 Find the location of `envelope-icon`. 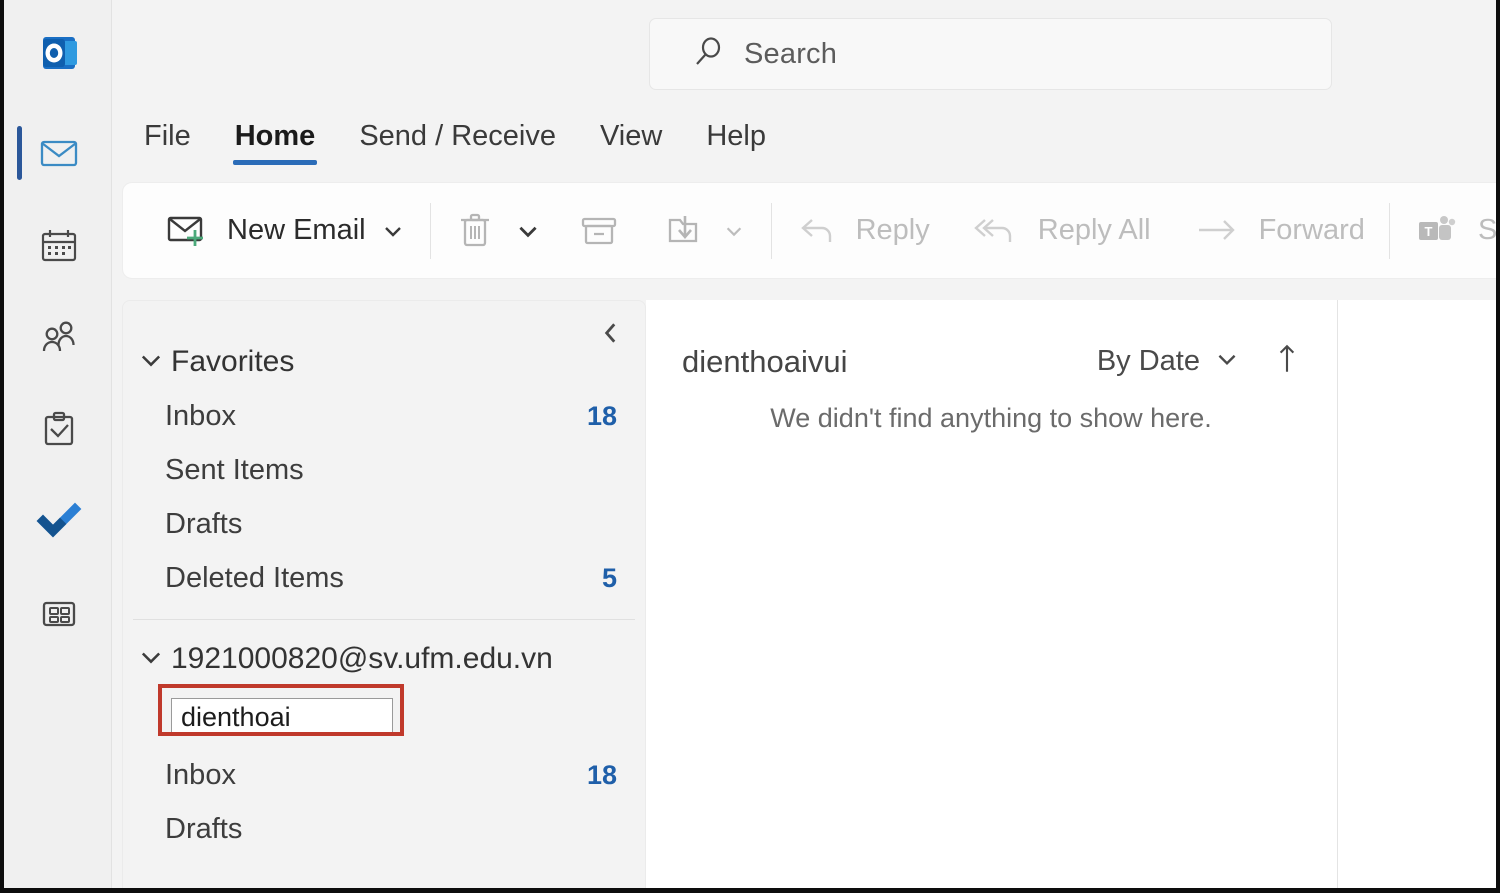

envelope-icon is located at coordinates (59, 153).